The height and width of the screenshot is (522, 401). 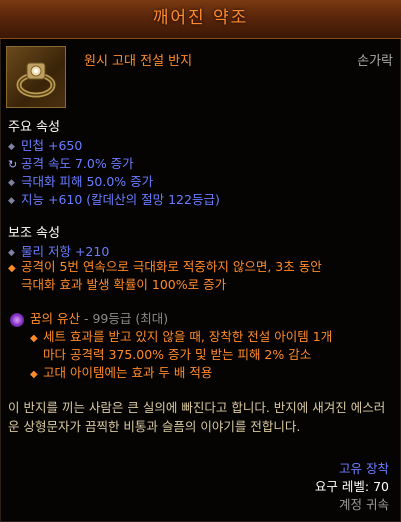 What do you see at coordinates (138, 61) in the screenshot?
I see `item-type: 원시 고대 전설 반지` at bounding box center [138, 61].